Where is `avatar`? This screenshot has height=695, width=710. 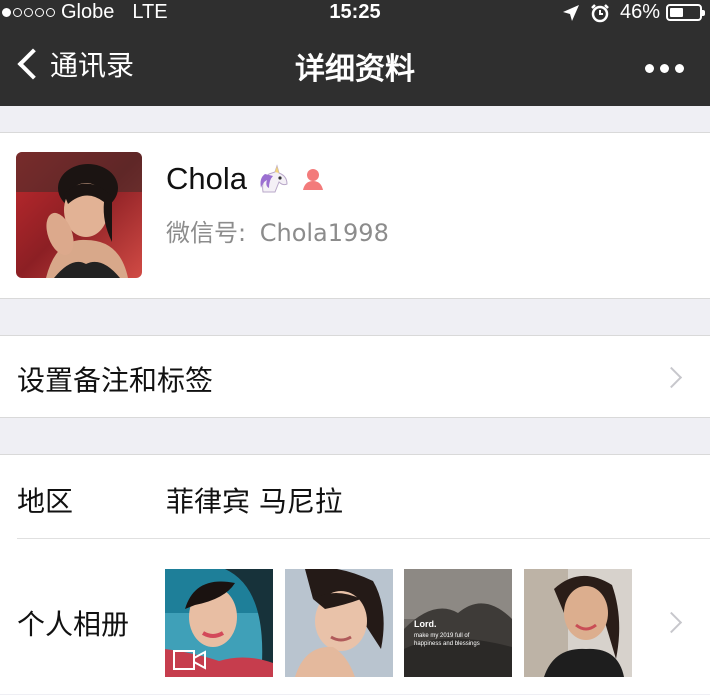 avatar is located at coordinates (79, 215).